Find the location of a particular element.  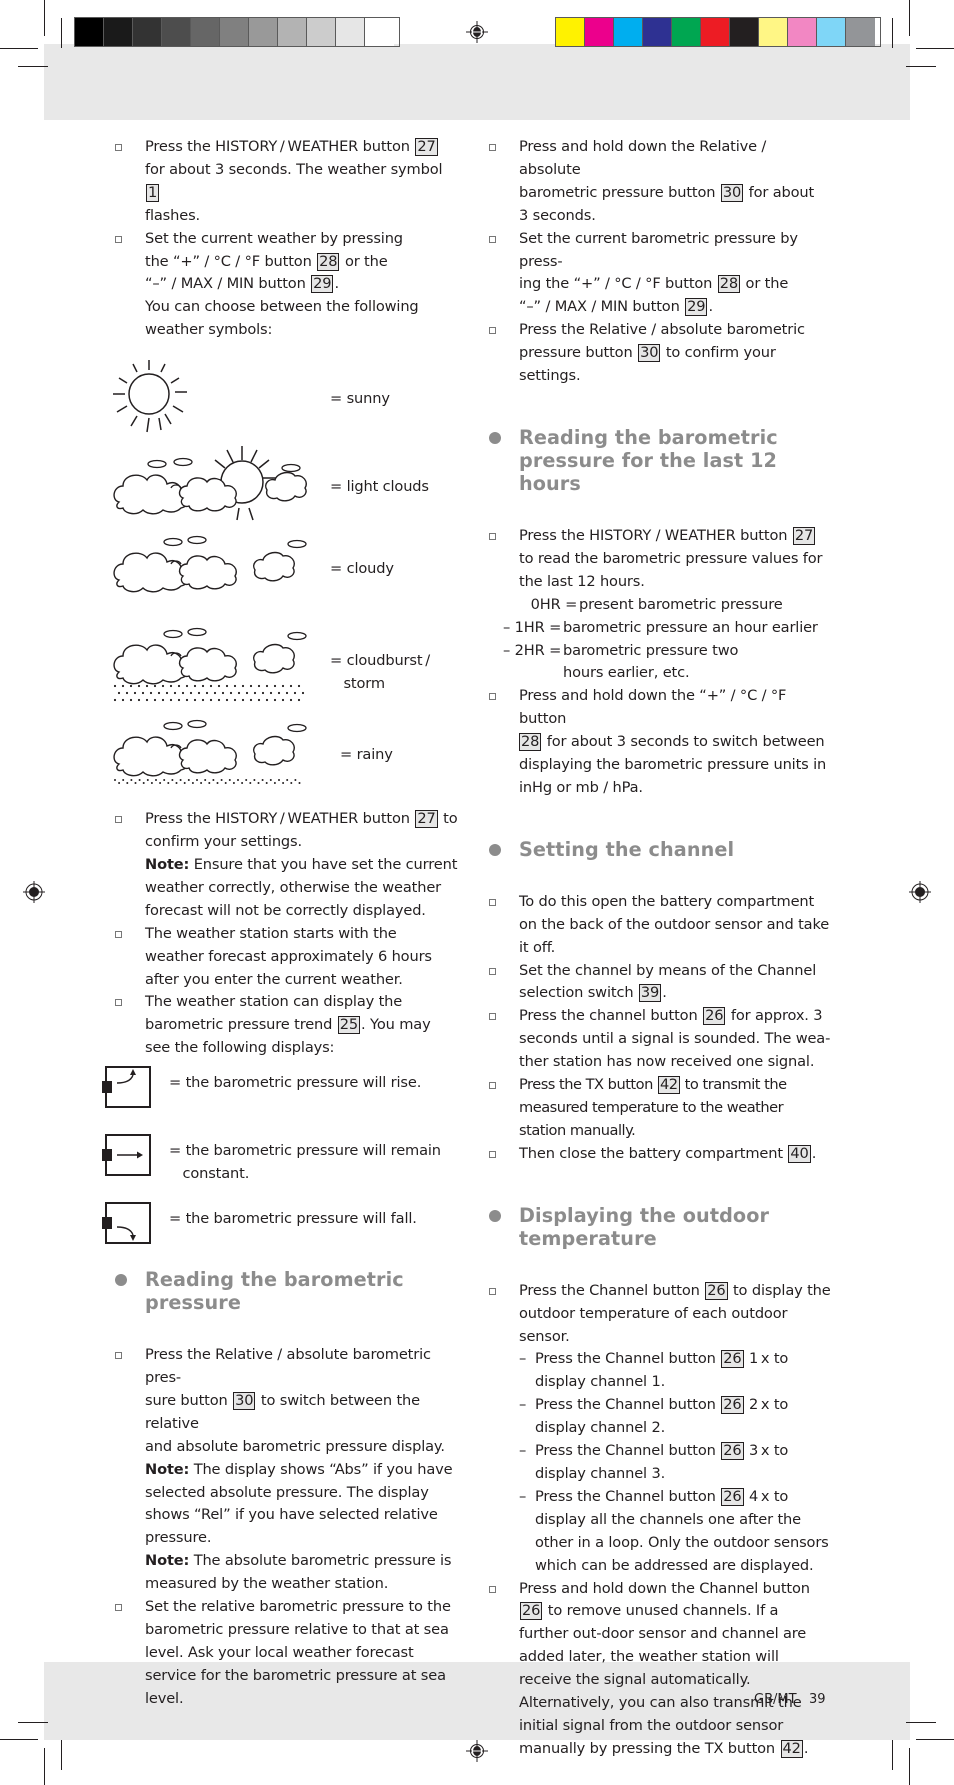

text: pressure button is located at coordinates (578, 353).